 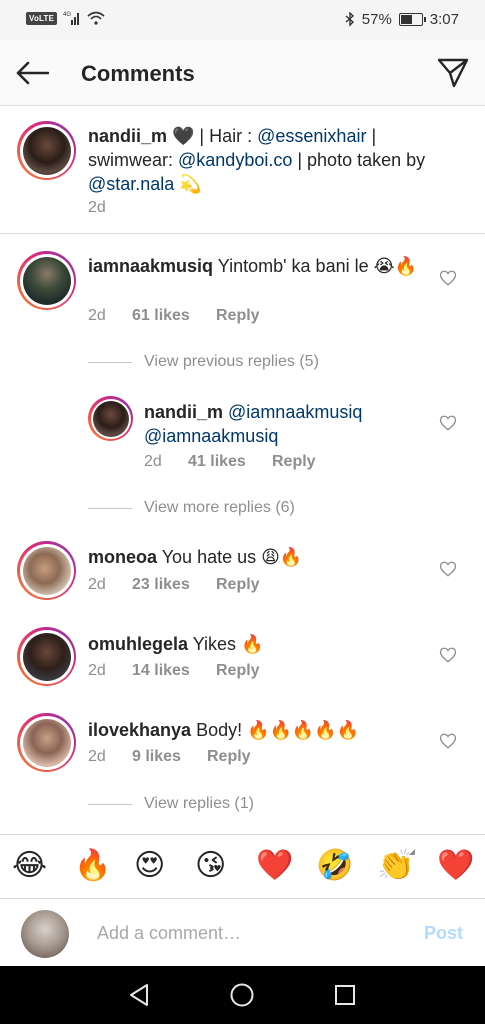 What do you see at coordinates (443, 933) in the screenshot?
I see `post-button: Post` at bounding box center [443, 933].